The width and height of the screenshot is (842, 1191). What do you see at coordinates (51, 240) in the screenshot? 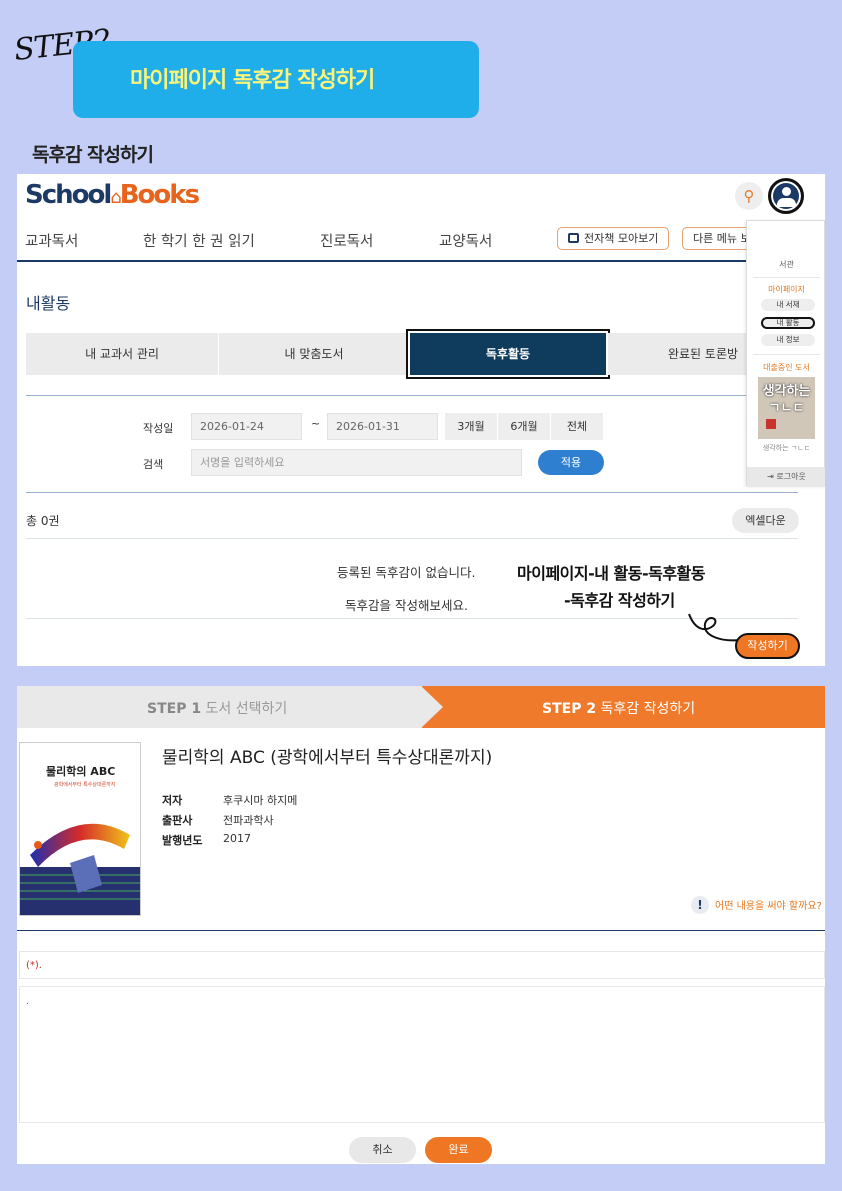
I see `nav-textbook-reading: 교과독서` at bounding box center [51, 240].